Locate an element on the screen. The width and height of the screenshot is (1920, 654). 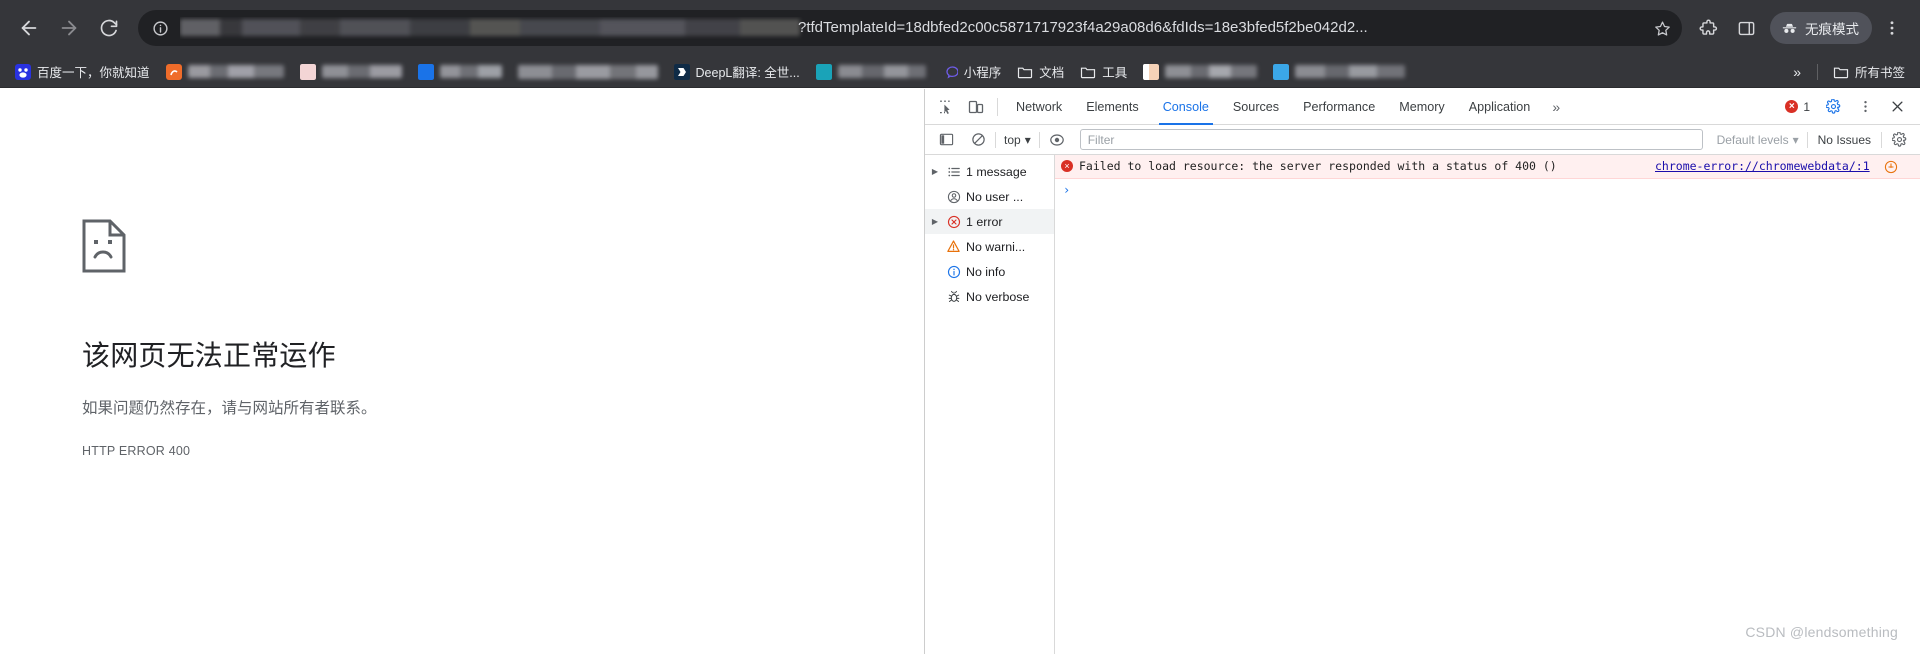
back-button is located at coordinates (29, 28).